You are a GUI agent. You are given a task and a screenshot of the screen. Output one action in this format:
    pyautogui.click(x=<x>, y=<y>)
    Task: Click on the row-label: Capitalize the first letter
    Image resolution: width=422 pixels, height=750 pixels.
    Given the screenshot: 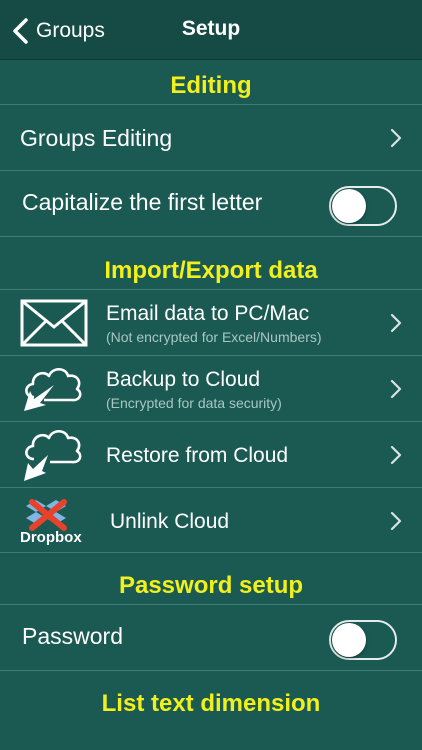 What is the action you would take?
    pyautogui.click(x=142, y=202)
    